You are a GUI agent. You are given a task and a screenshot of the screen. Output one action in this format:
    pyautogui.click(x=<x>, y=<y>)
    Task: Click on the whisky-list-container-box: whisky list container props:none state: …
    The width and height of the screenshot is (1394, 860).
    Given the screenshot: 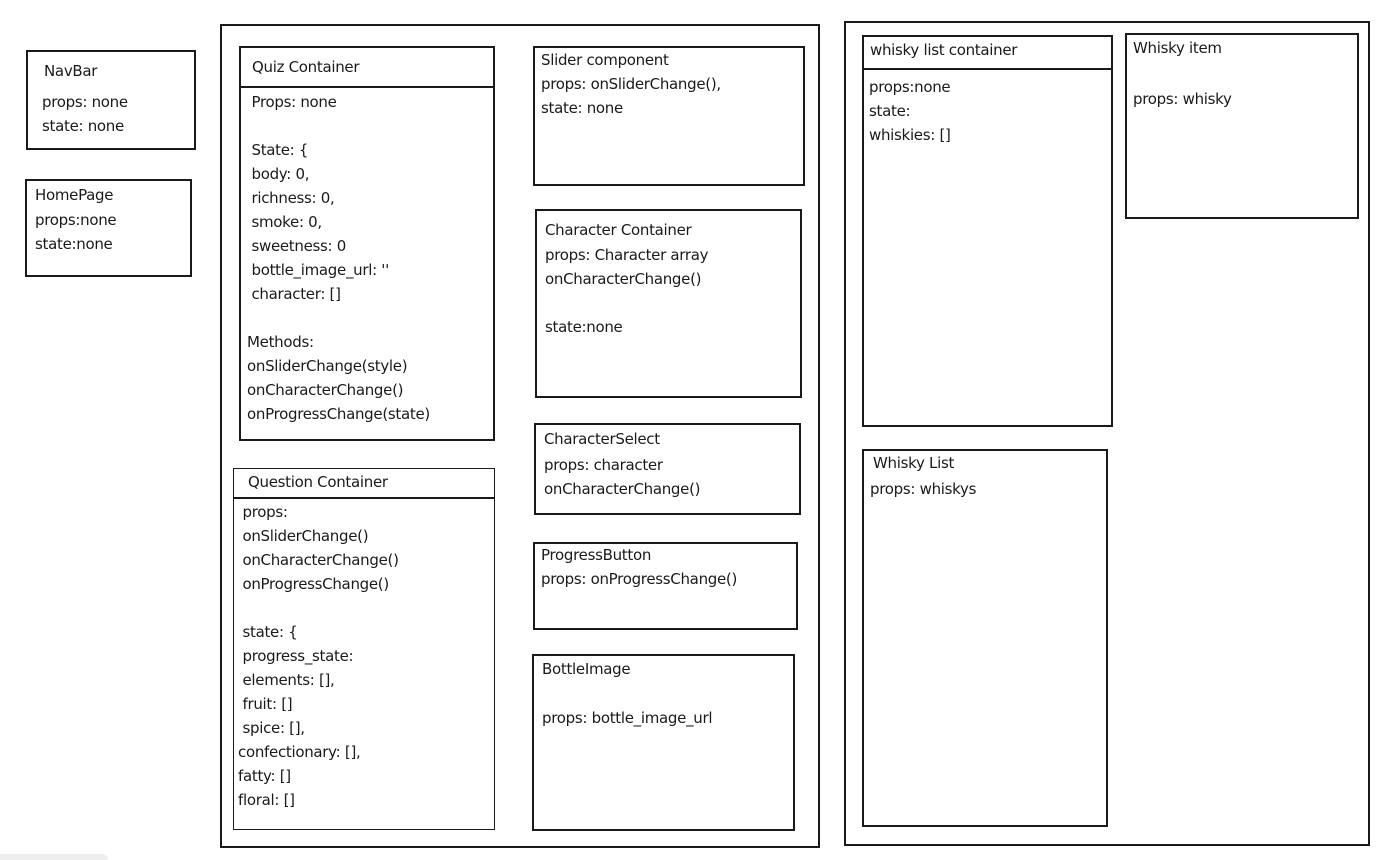 What is the action you would take?
    pyautogui.click(x=987, y=231)
    